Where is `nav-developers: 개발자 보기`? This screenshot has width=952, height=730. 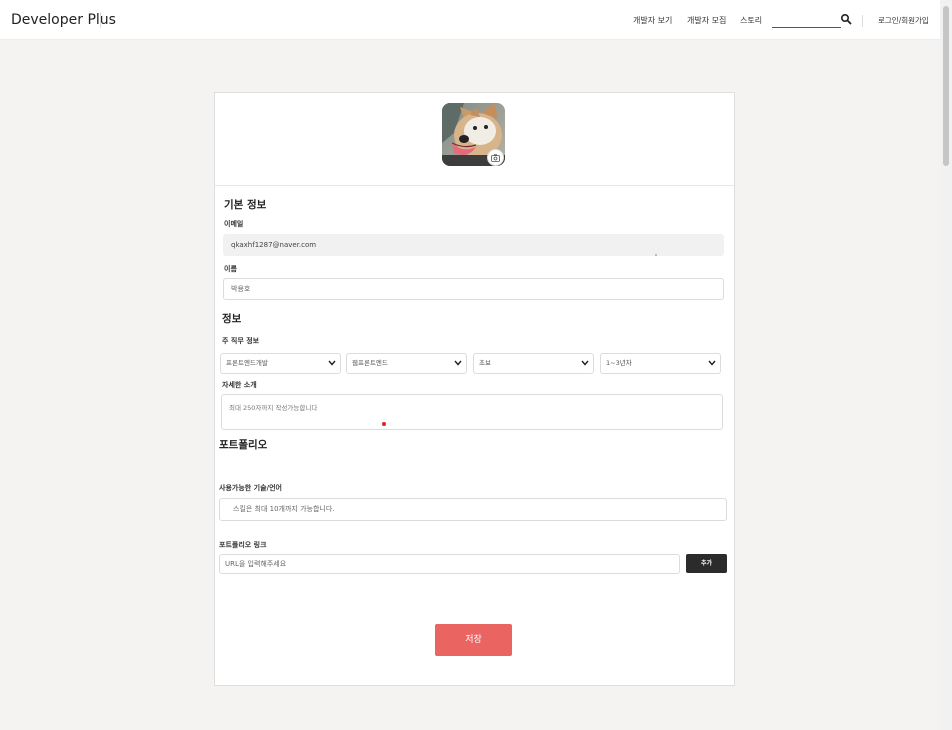
nav-developers: 개발자 보기 is located at coordinates (652, 20).